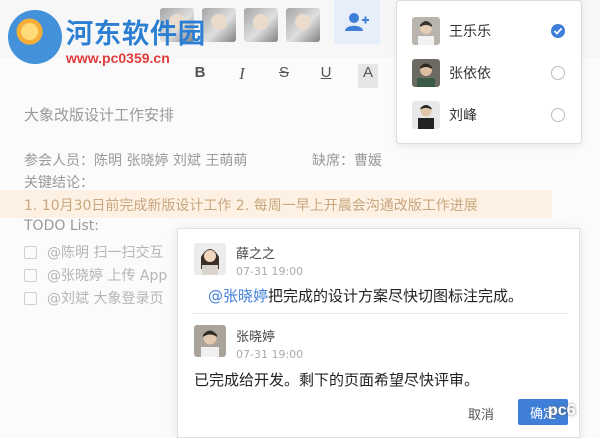  I want to click on mention-option: 张依依, so click(489, 73).